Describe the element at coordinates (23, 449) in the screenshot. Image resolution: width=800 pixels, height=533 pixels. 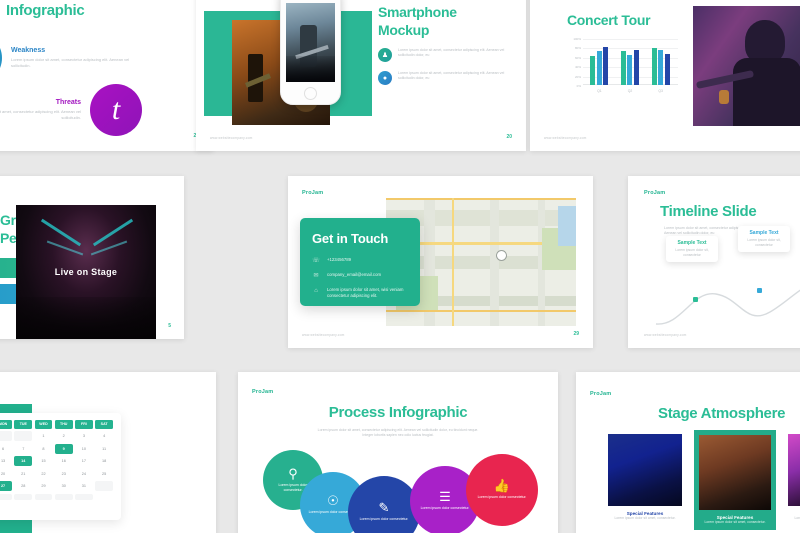
I see `calendar-day: 7` at that location.